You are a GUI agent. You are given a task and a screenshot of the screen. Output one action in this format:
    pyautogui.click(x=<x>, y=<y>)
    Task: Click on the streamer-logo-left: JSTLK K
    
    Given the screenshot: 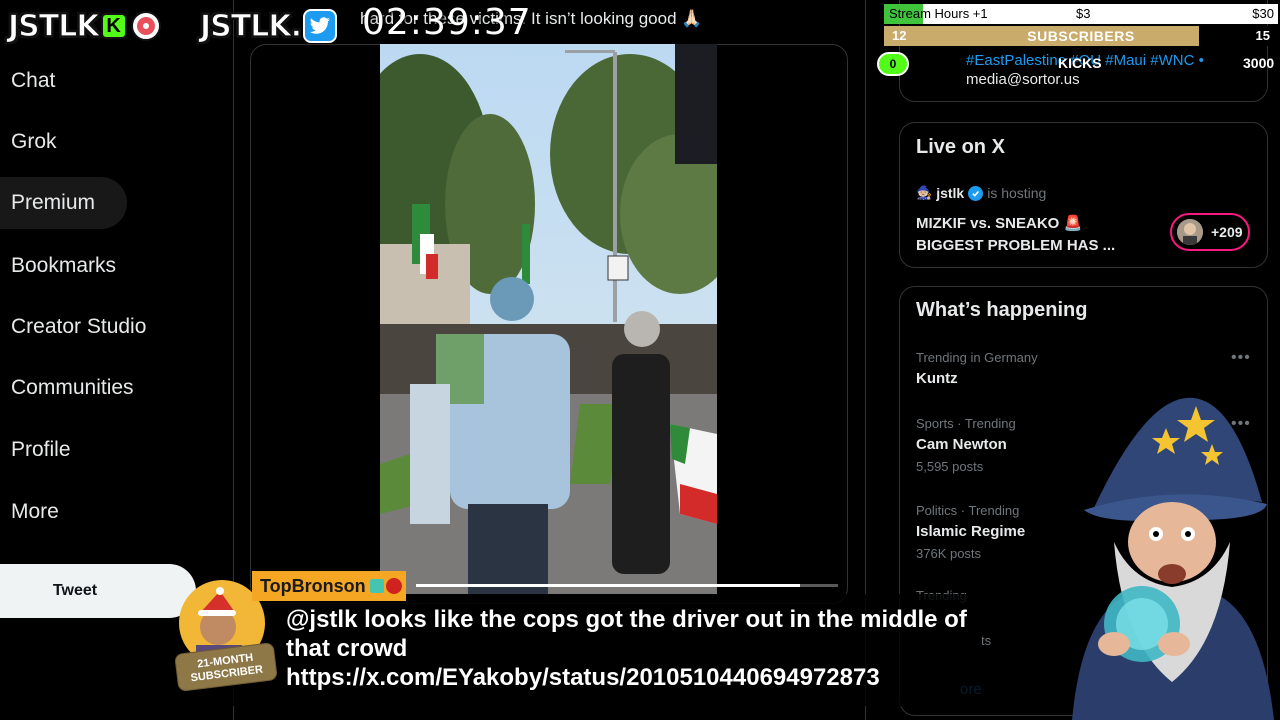 What is the action you would take?
    pyautogui.click(x=84, y=26)
    